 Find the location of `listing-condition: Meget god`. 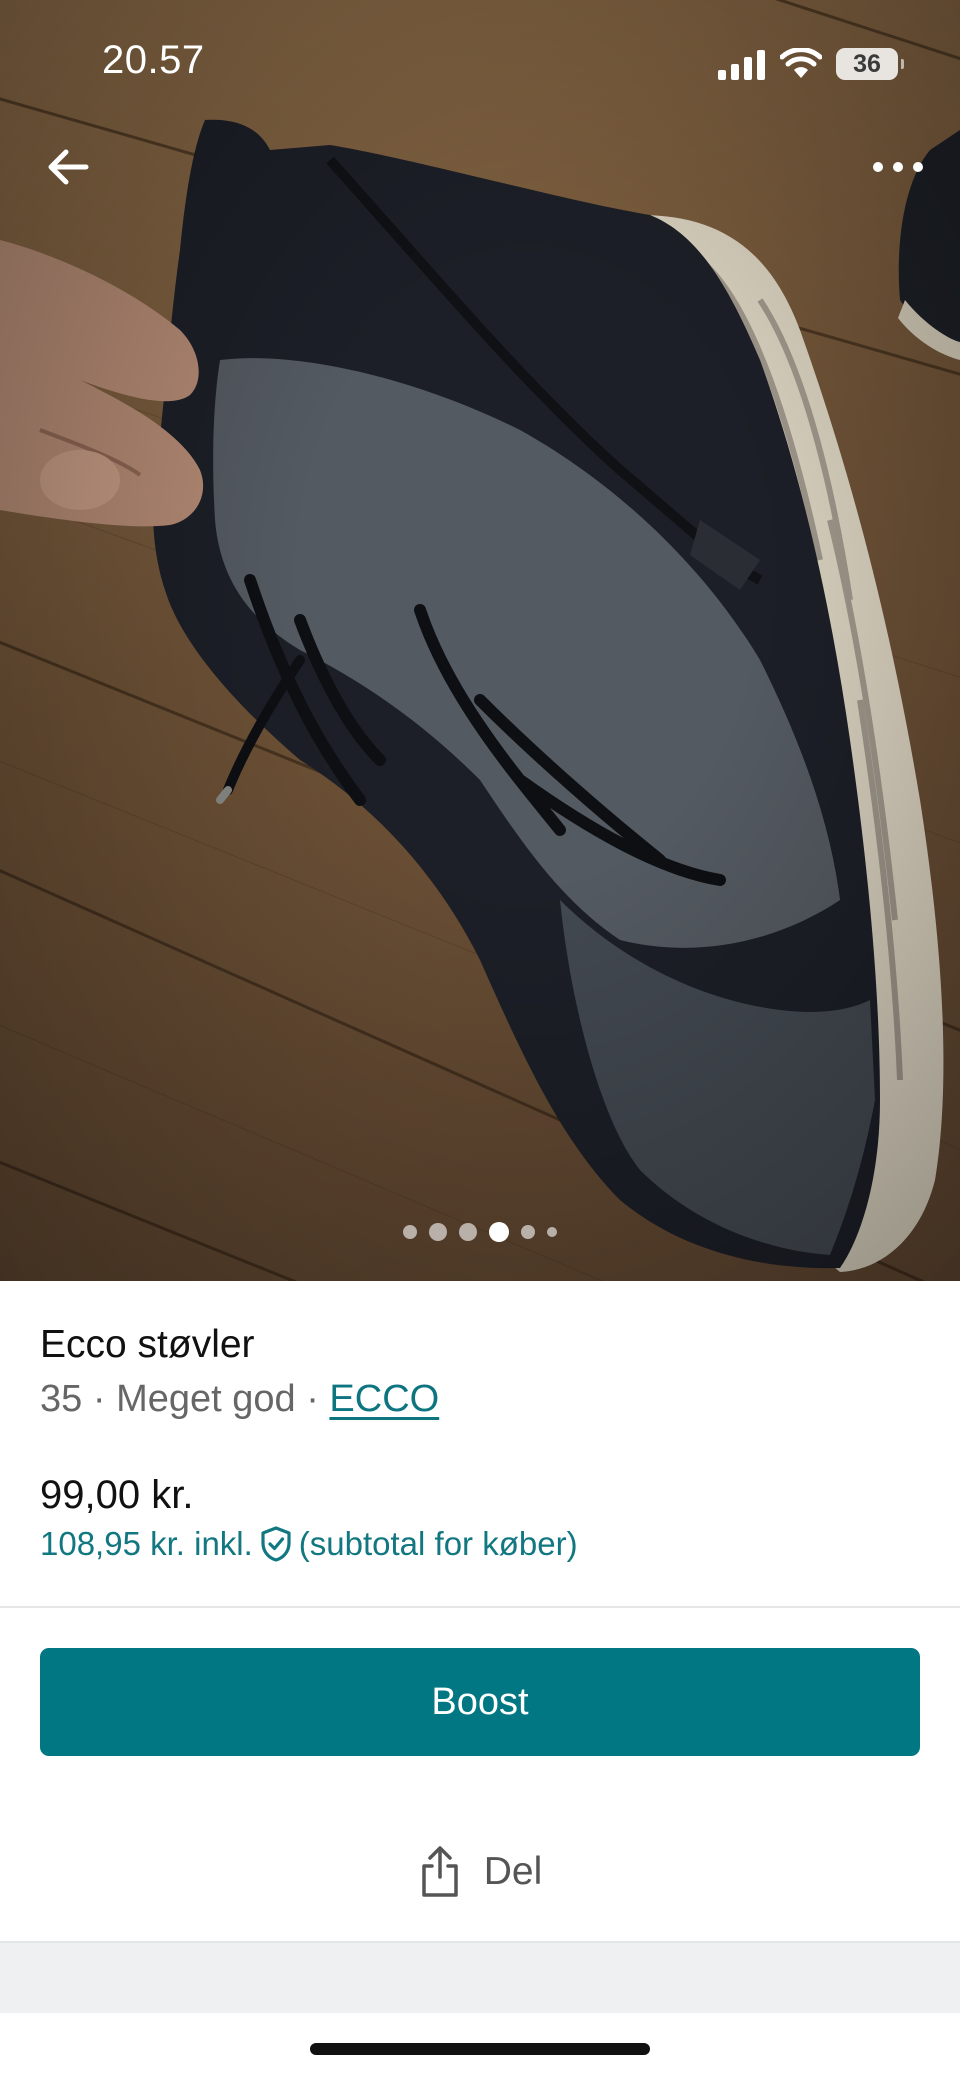

listing-condition: Meget god is located at coordinates (206, 1399).